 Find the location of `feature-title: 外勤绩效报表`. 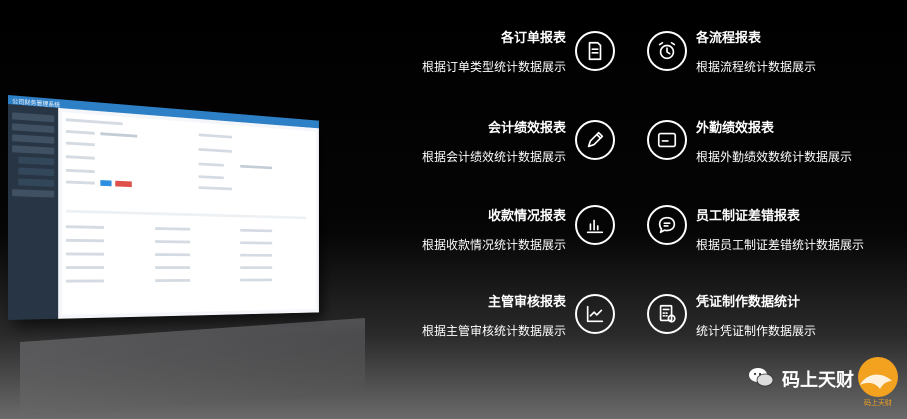

feature-title: 外勤绩效报表 is located at coordinates (735, 128).